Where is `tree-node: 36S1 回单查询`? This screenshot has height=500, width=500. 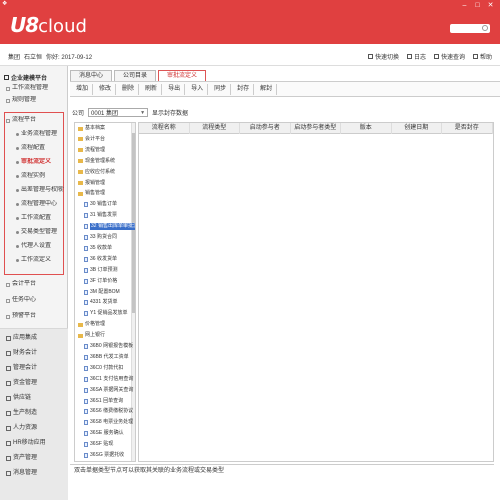
tree-node: 36S1 回单查询 is located at coordinates (103, 401).